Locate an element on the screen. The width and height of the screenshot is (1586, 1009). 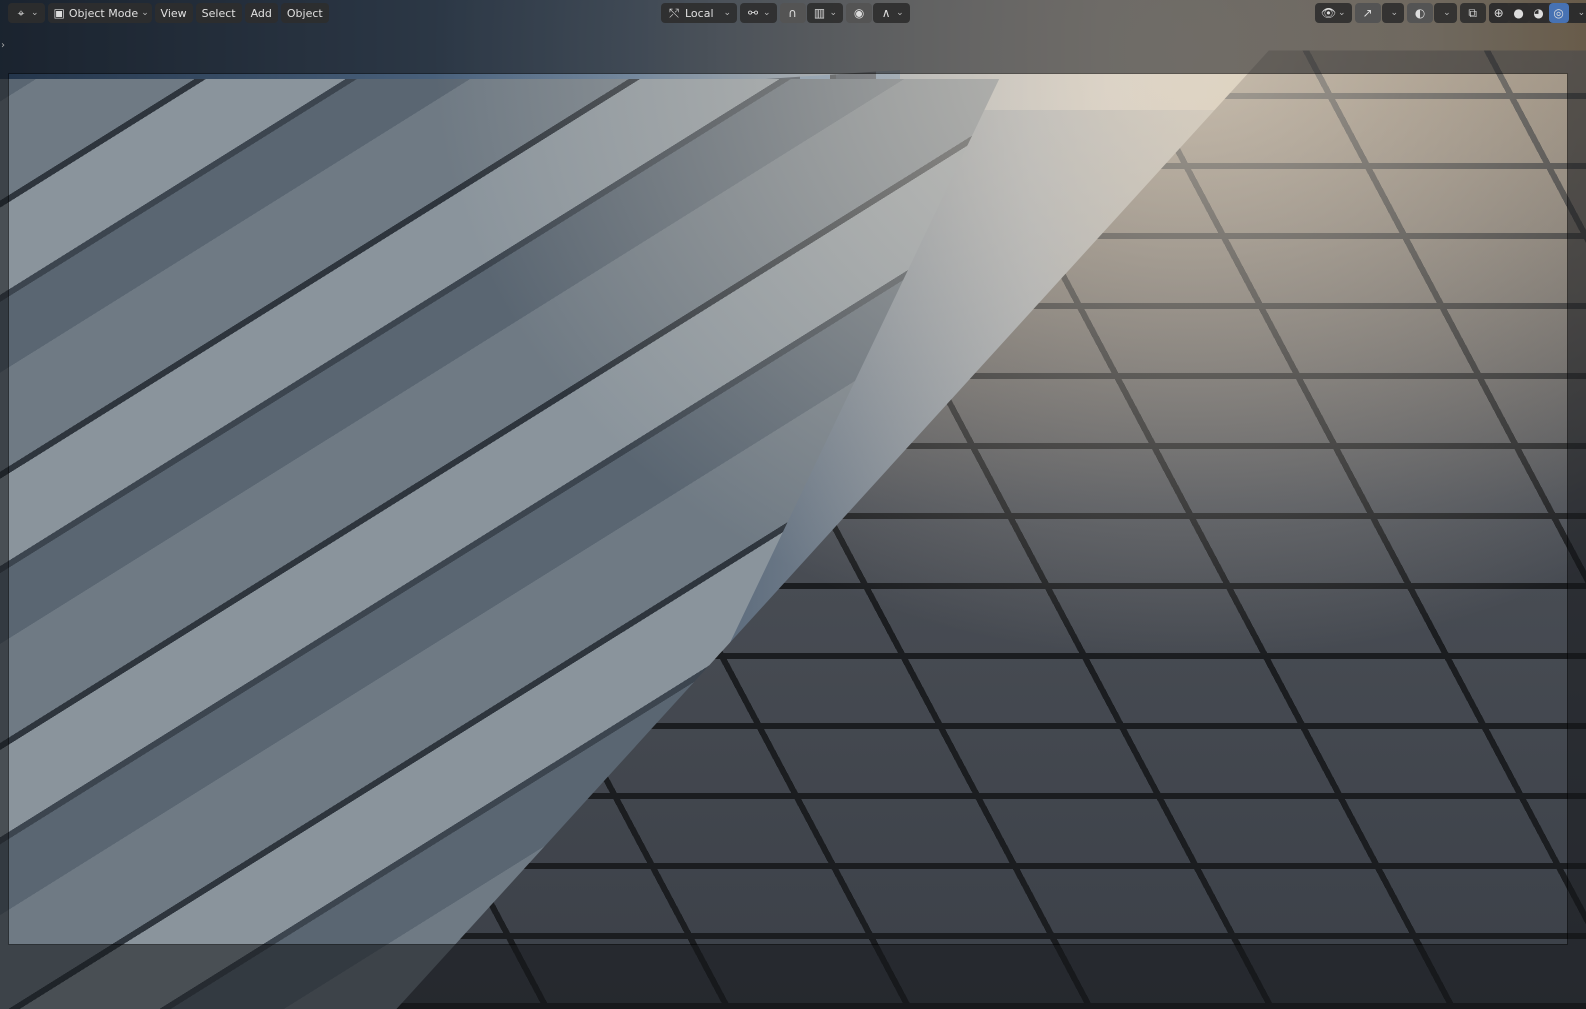
snap-magnet-icon: ∩ is located at coordinates (792, 13).